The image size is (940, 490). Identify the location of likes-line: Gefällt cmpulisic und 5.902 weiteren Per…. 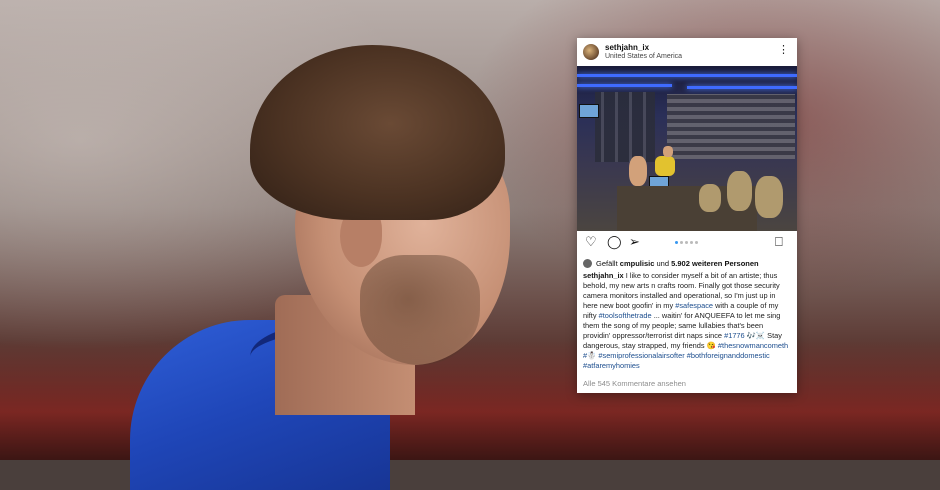
(671, 263).